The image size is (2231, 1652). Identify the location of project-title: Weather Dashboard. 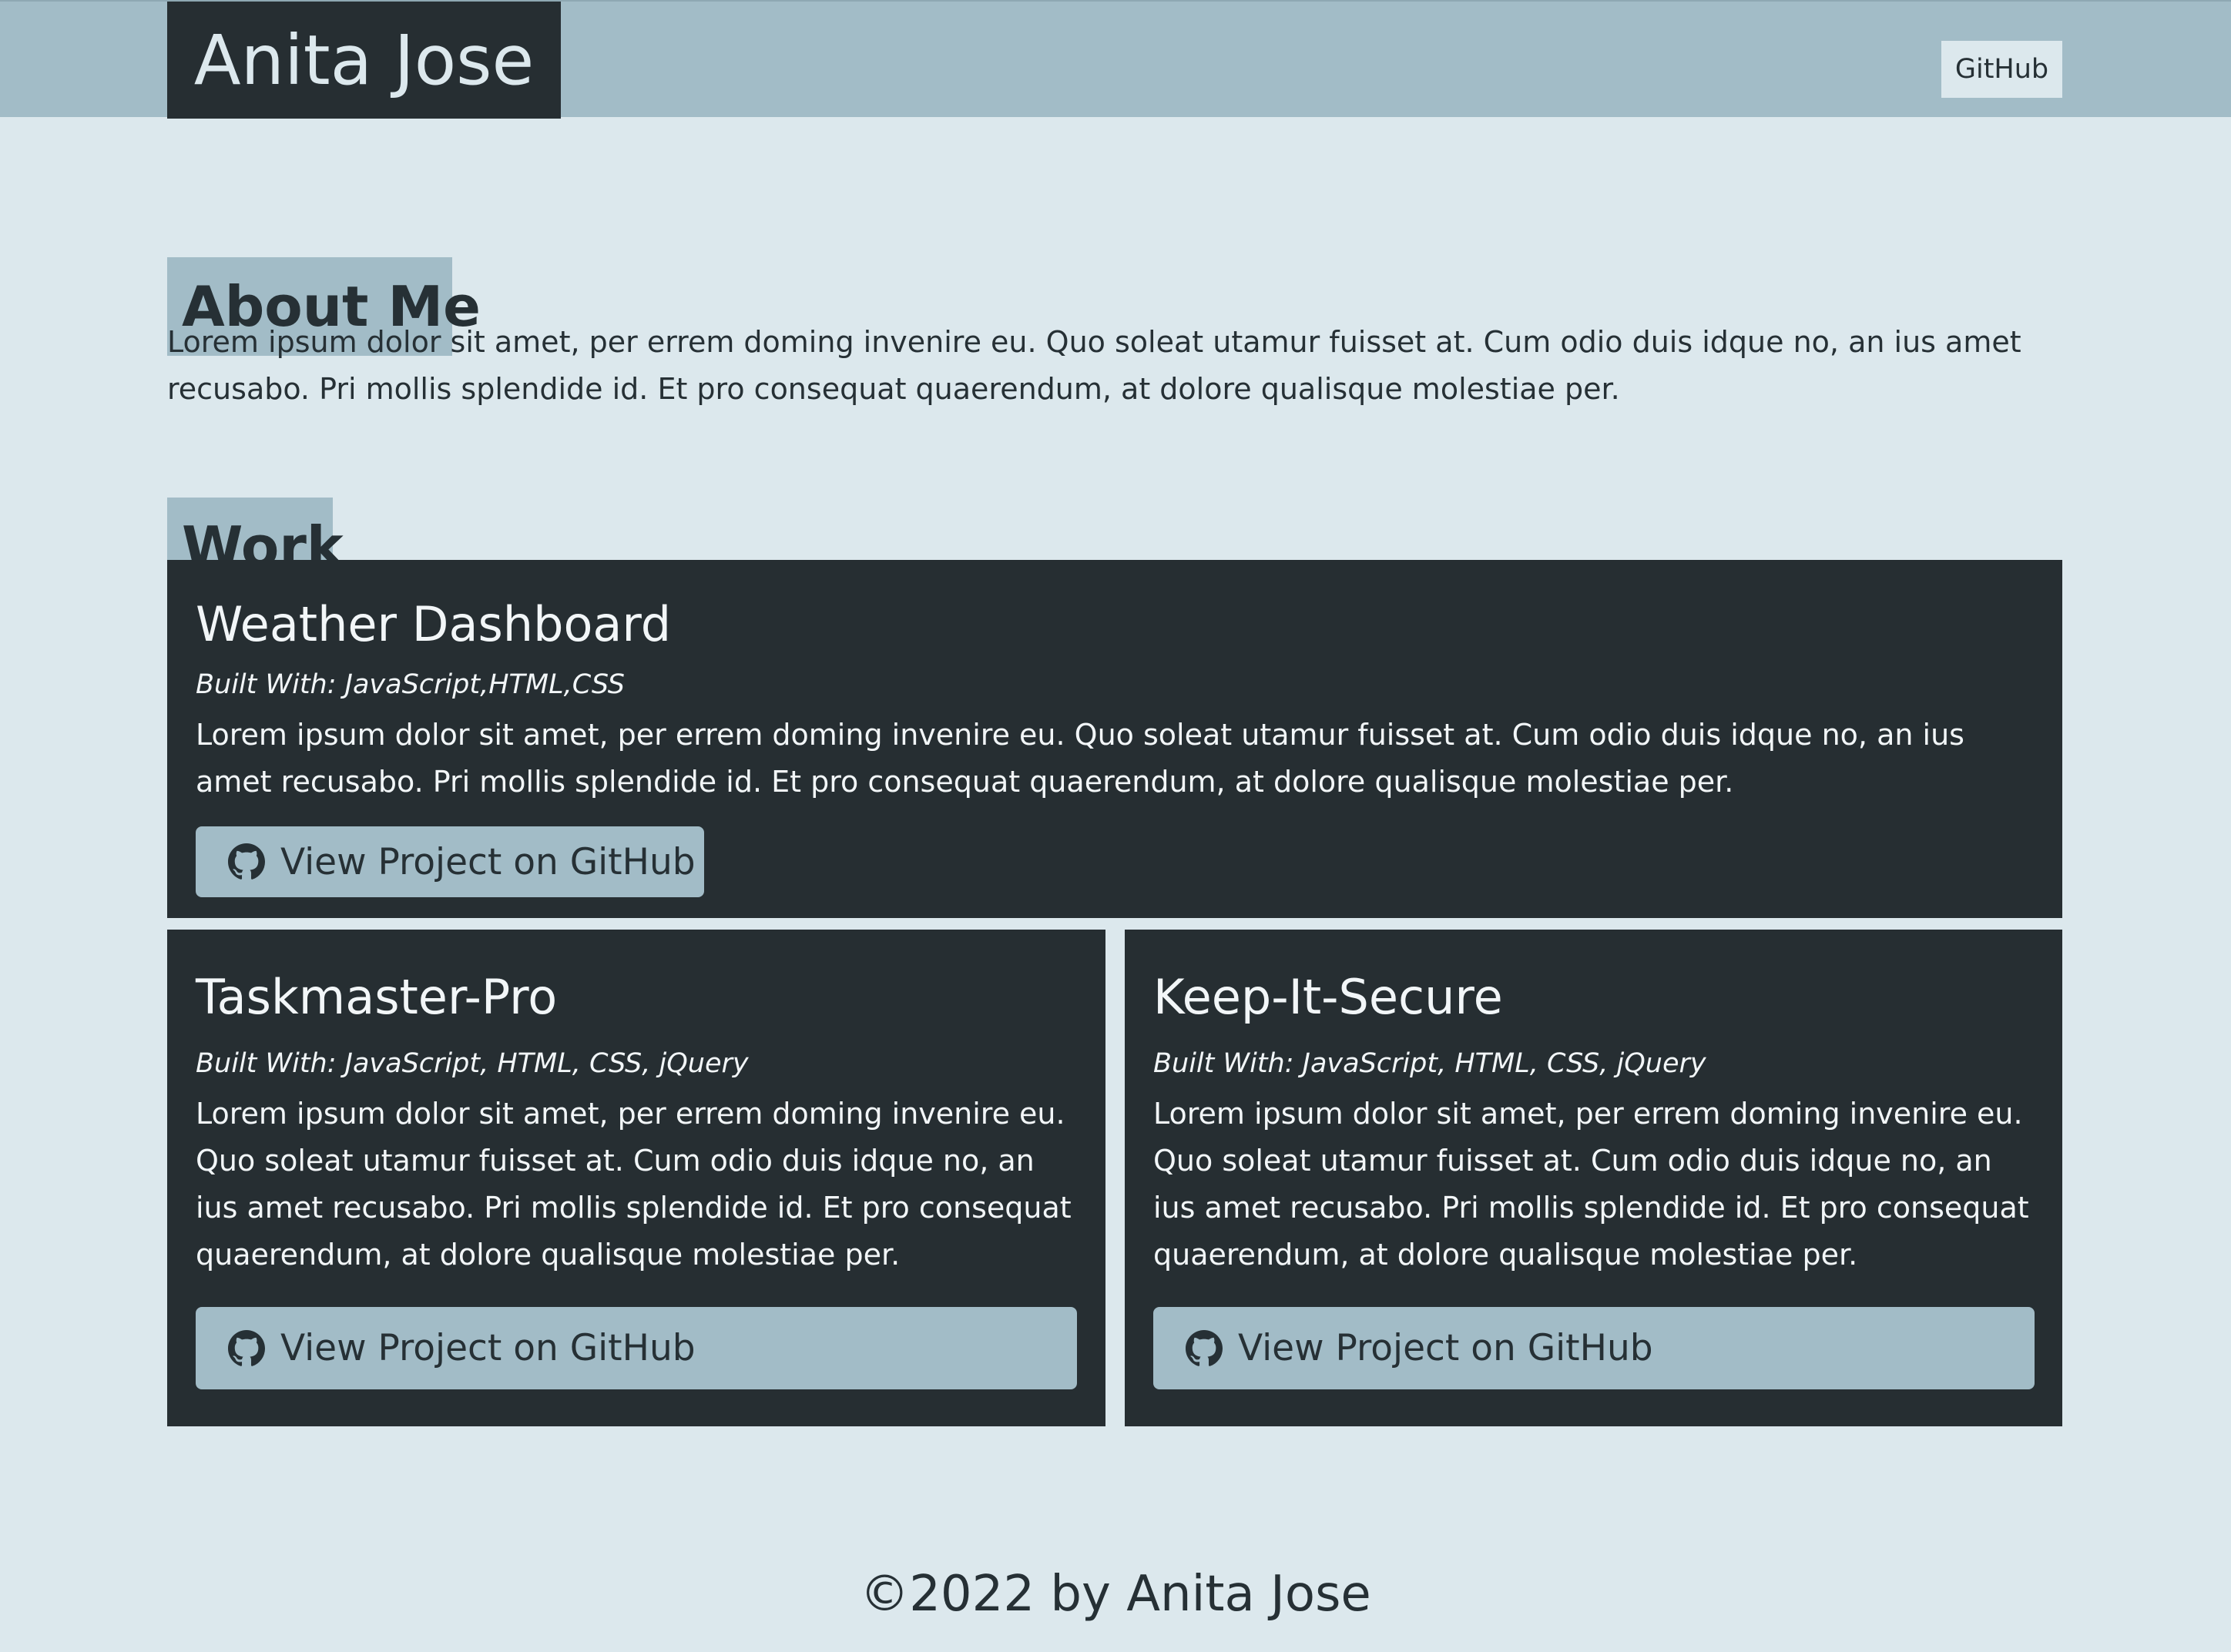
(434, 624).